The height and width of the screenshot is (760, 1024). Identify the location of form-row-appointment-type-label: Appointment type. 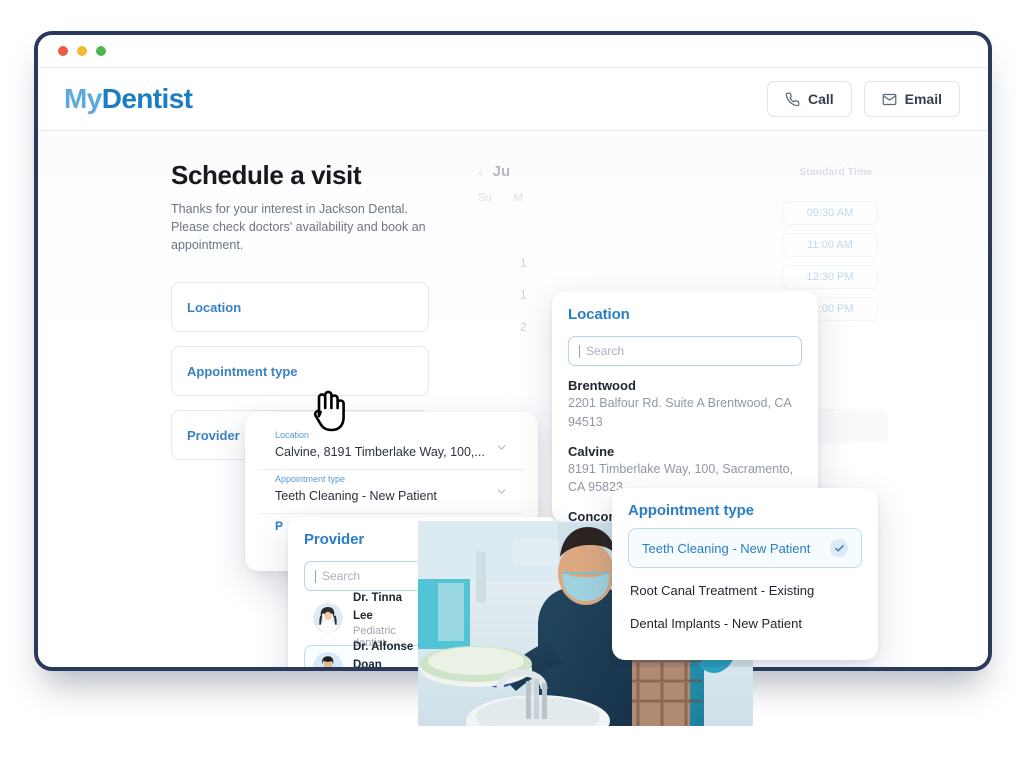
(310, 479).